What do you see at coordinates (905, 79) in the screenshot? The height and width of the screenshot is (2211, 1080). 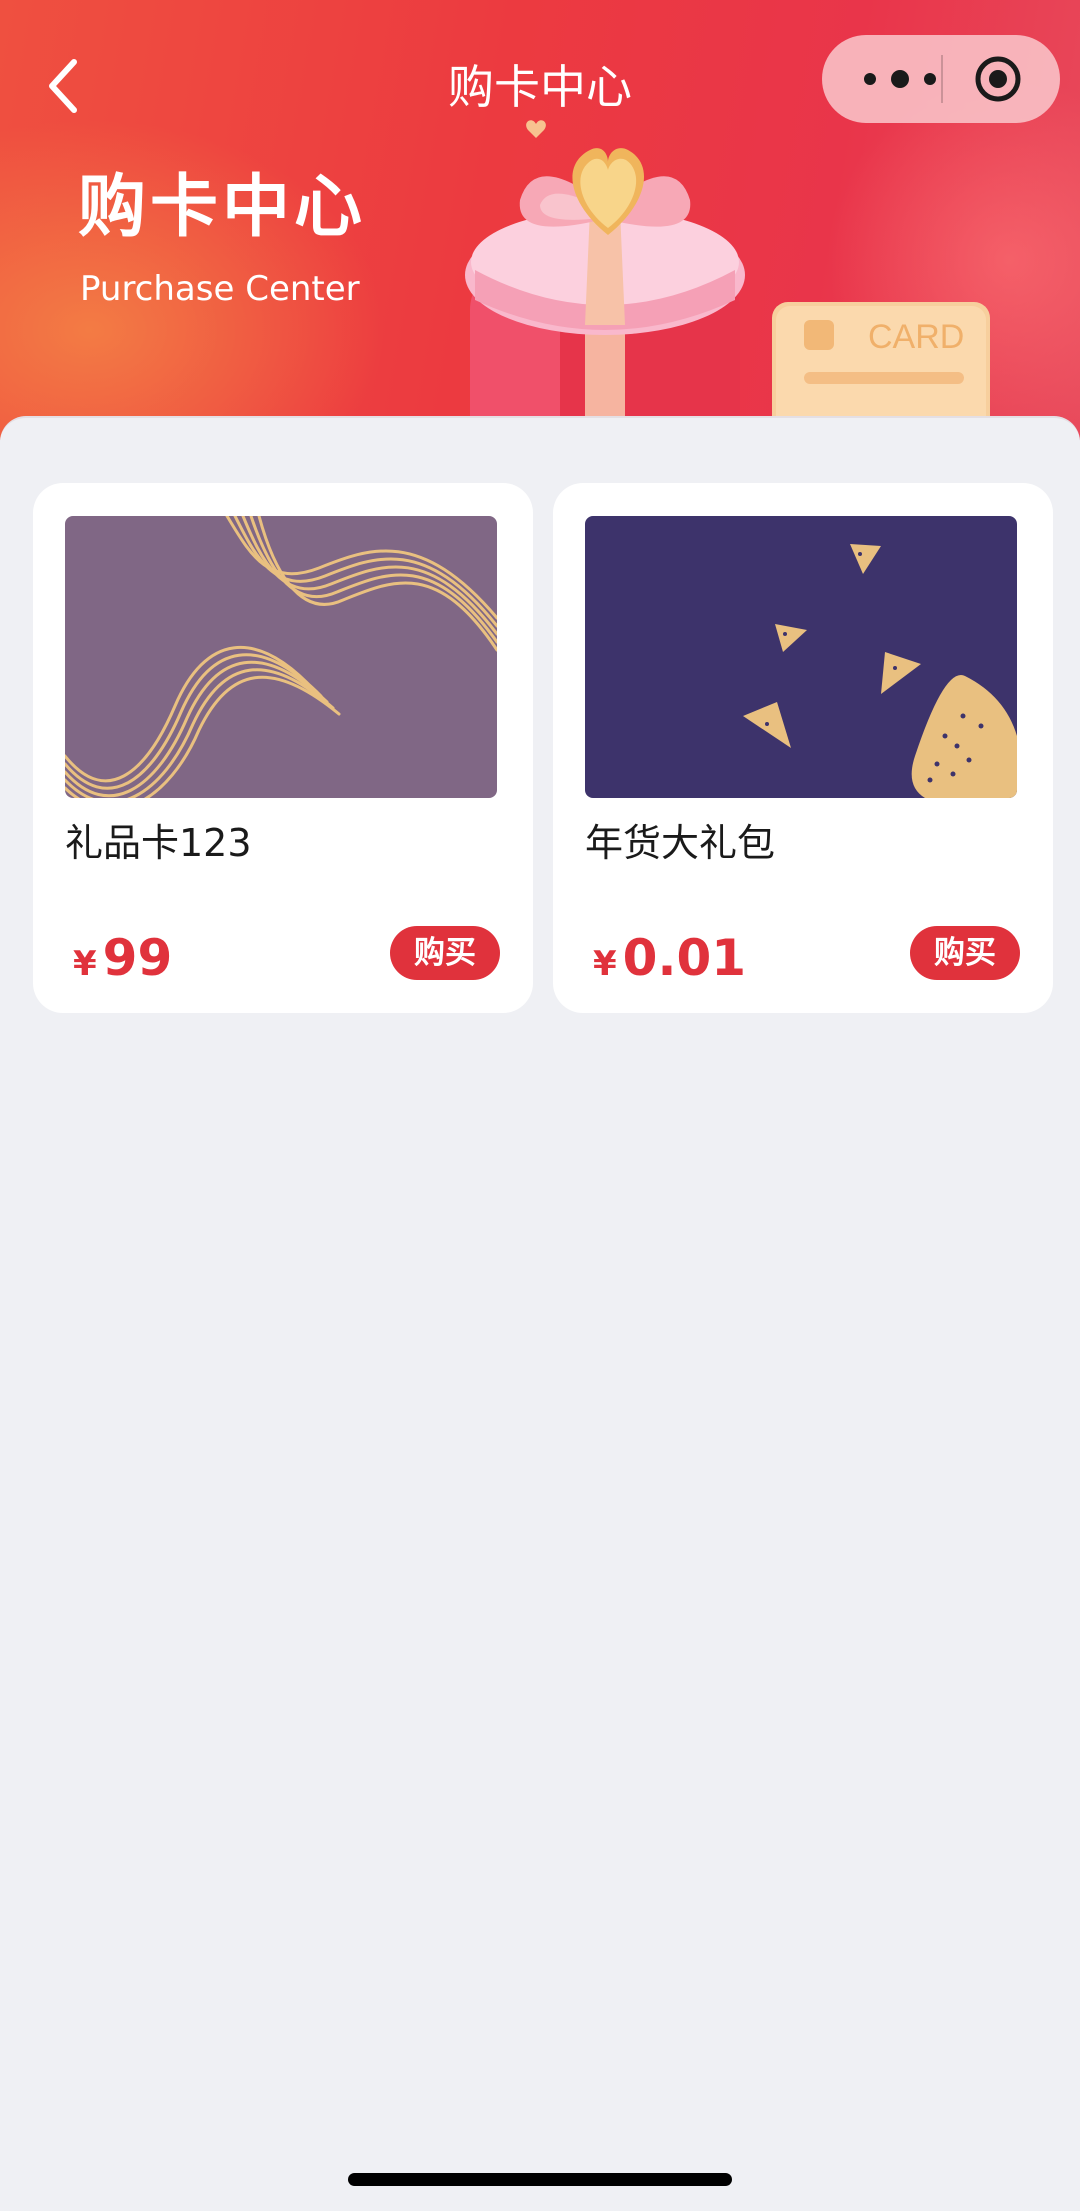 I see `more-dots-icon` at bounding box center [905, 79].